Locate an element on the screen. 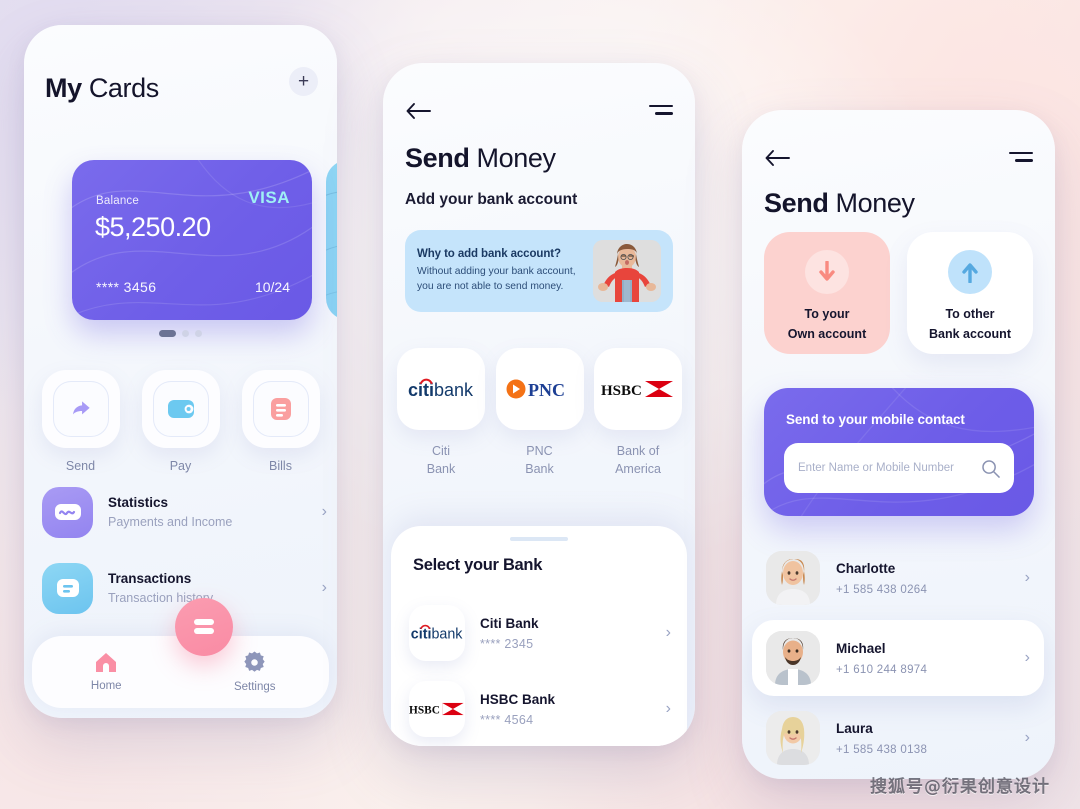 The height and width of the screenshot is (809, 1080). pnc-logo: PNC is located at coordinates (535, 389).